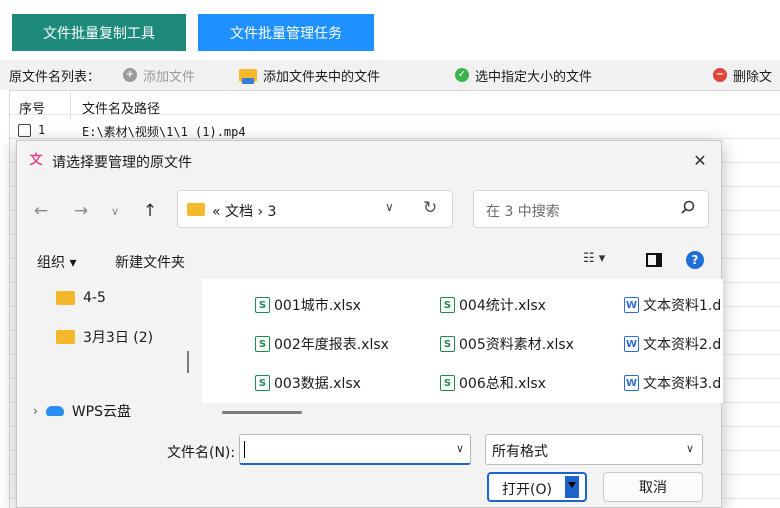 The image size is (780, 508). Describe the element at coordinates (244, 211) in the screenshot. I see `breadcrumb: « 文档 › 3` at that location.